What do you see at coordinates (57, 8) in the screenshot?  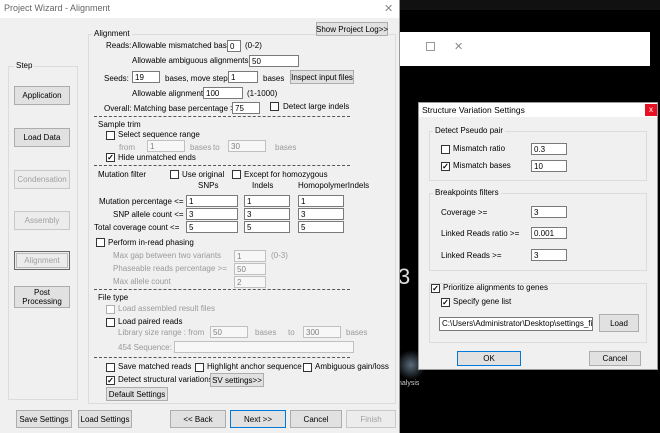 I see `main-title: Project Wizard - Alignment` at bounding box center [57, 8].